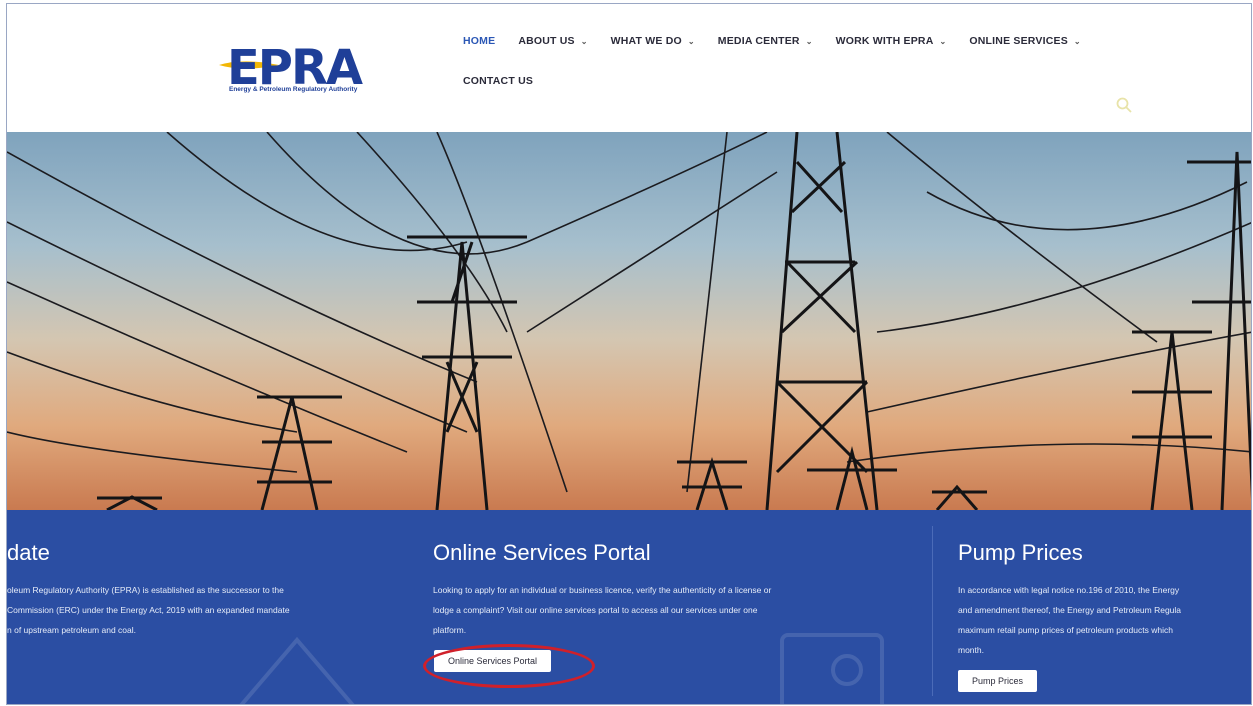 The height and width of the screenshot is (706, 1253). Describe the element at coordinates (293, 89) in the screenshot. I see `logo-subtitle: Energy & Petroleum Regulatory Authority` at that location.